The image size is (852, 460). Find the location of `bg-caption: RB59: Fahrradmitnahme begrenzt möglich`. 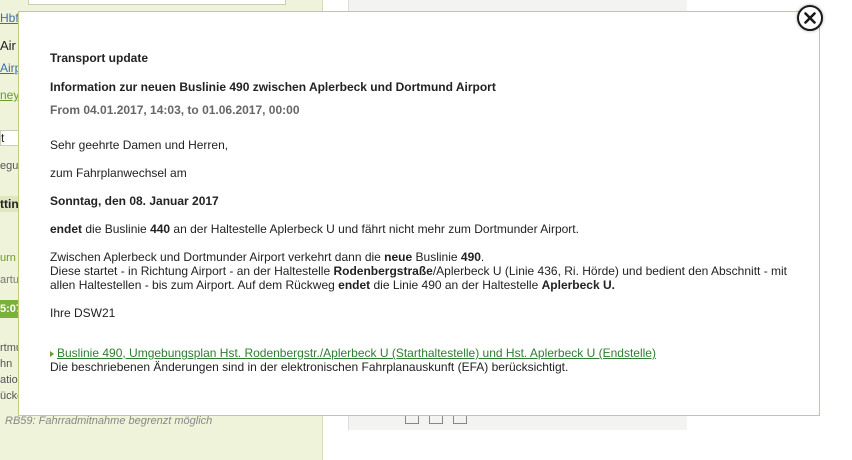

bg-caption: RB59: Fahrradmitnahme begrenzt möglich is located at coordinates (109, 421).